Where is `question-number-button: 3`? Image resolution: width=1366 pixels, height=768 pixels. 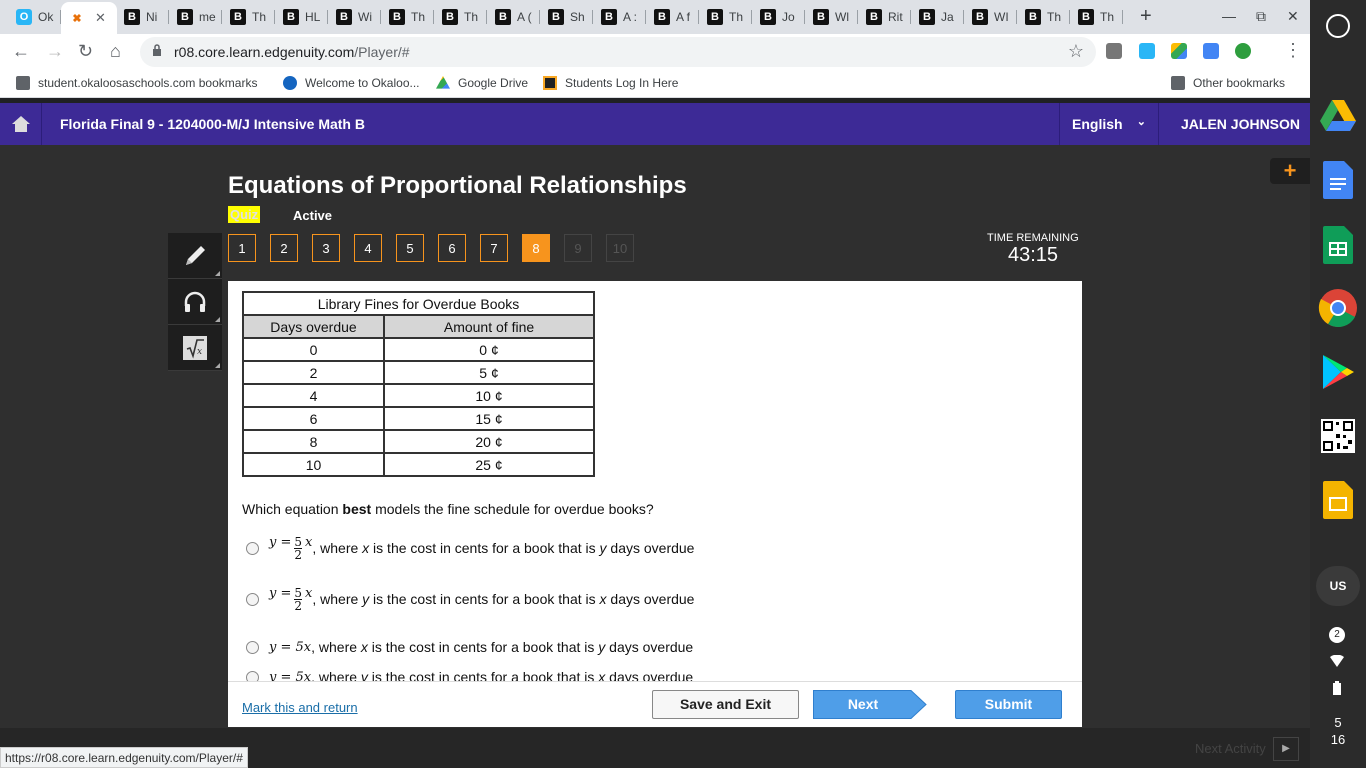
question-number-button: 3 is located at coordinates (326, 248).